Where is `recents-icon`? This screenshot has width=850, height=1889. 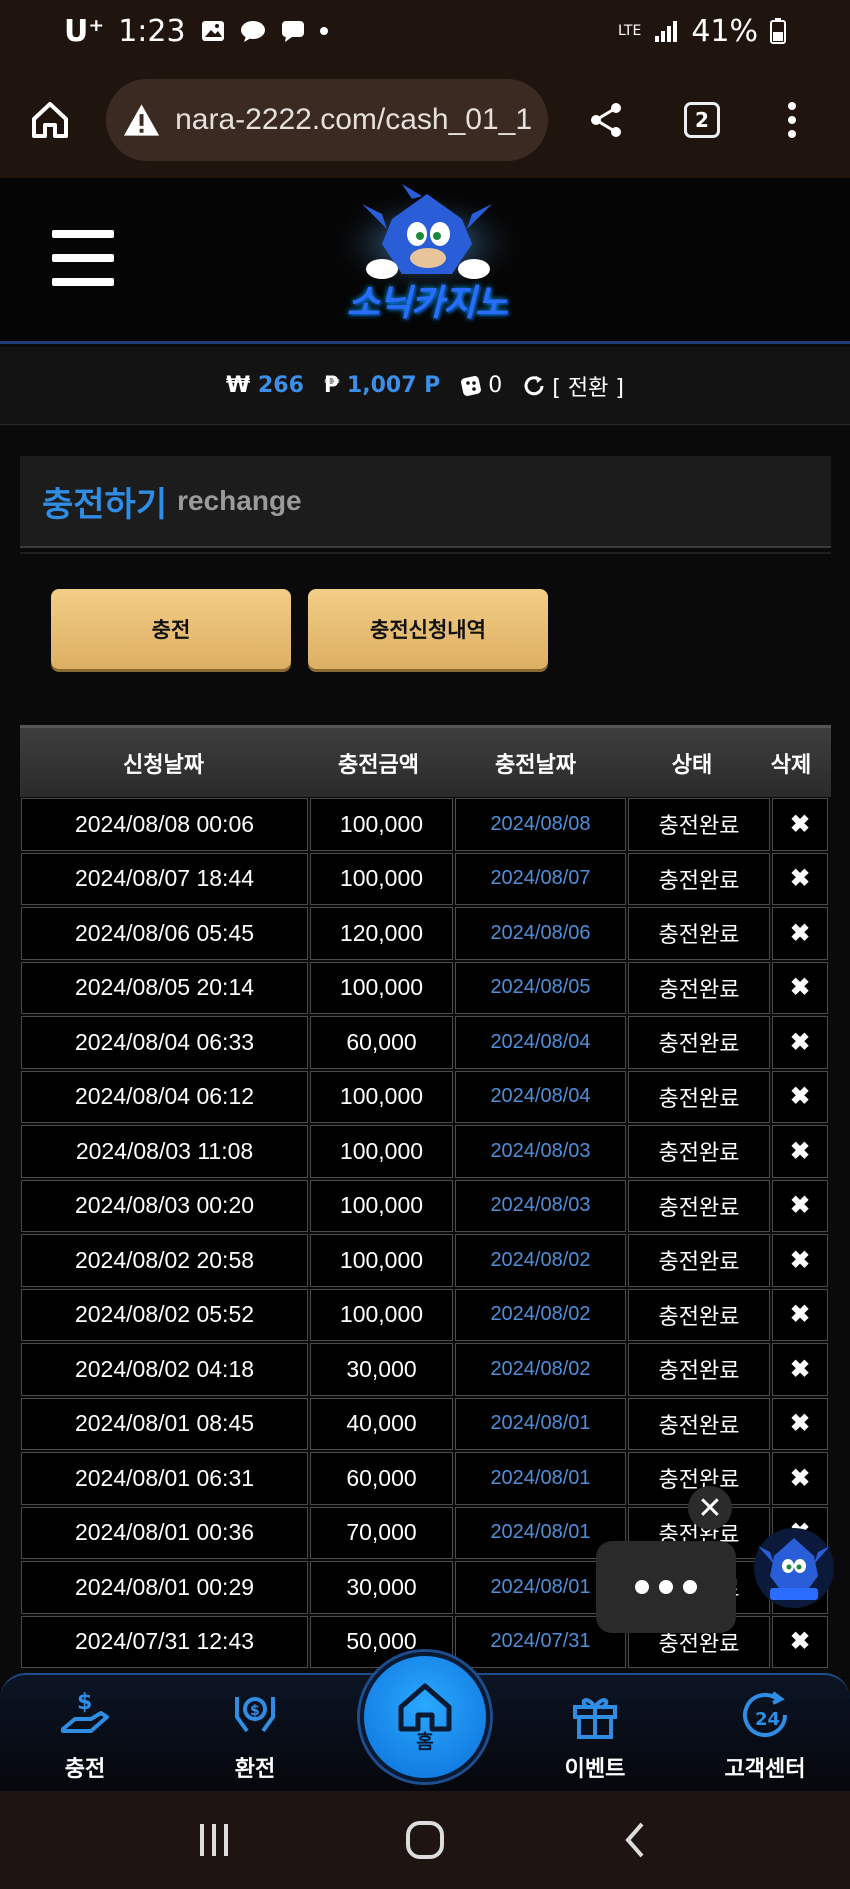
recents-icon is located at coordinates (214, 1840).